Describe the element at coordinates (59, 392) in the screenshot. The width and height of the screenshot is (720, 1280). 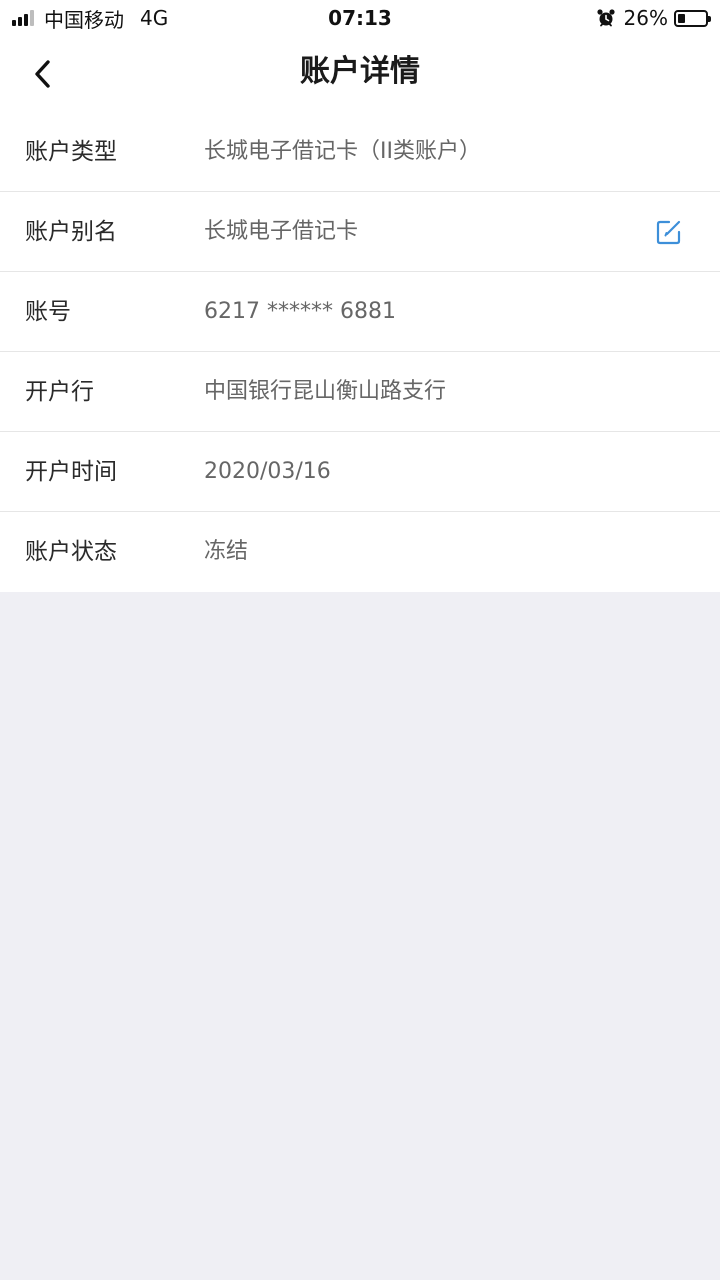
I see `opening-bank-label: 开户行` at that location.